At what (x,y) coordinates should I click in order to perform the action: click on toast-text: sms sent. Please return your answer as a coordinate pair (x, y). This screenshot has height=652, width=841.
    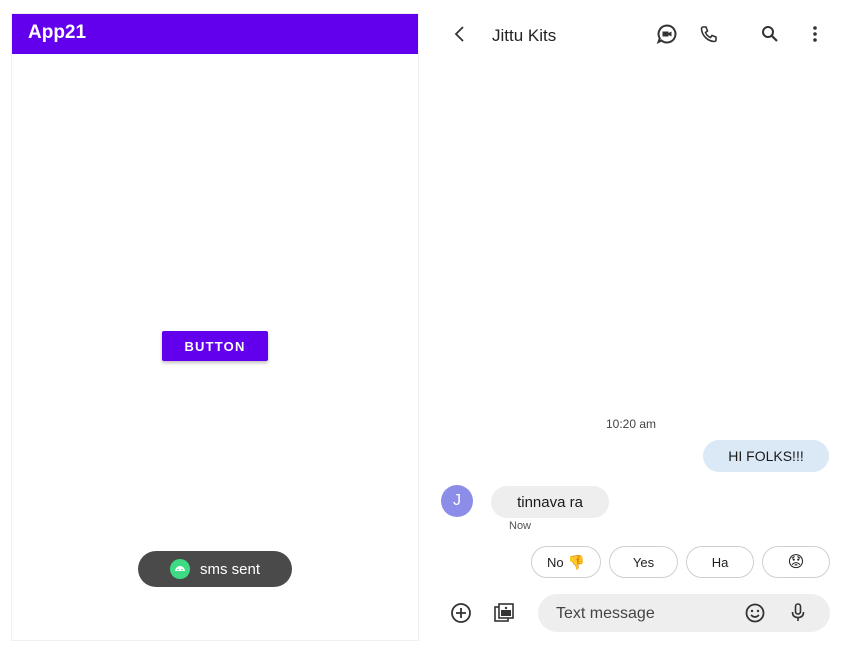
    Looking at the image, I should click on (229, 569).